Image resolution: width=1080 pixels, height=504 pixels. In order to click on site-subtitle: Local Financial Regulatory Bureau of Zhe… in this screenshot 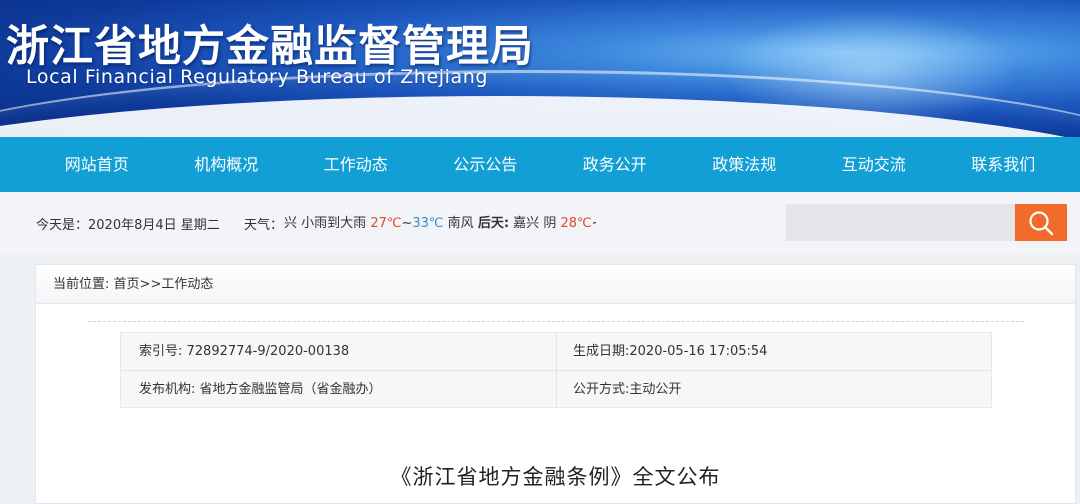, I will do `click(257, 77)`.